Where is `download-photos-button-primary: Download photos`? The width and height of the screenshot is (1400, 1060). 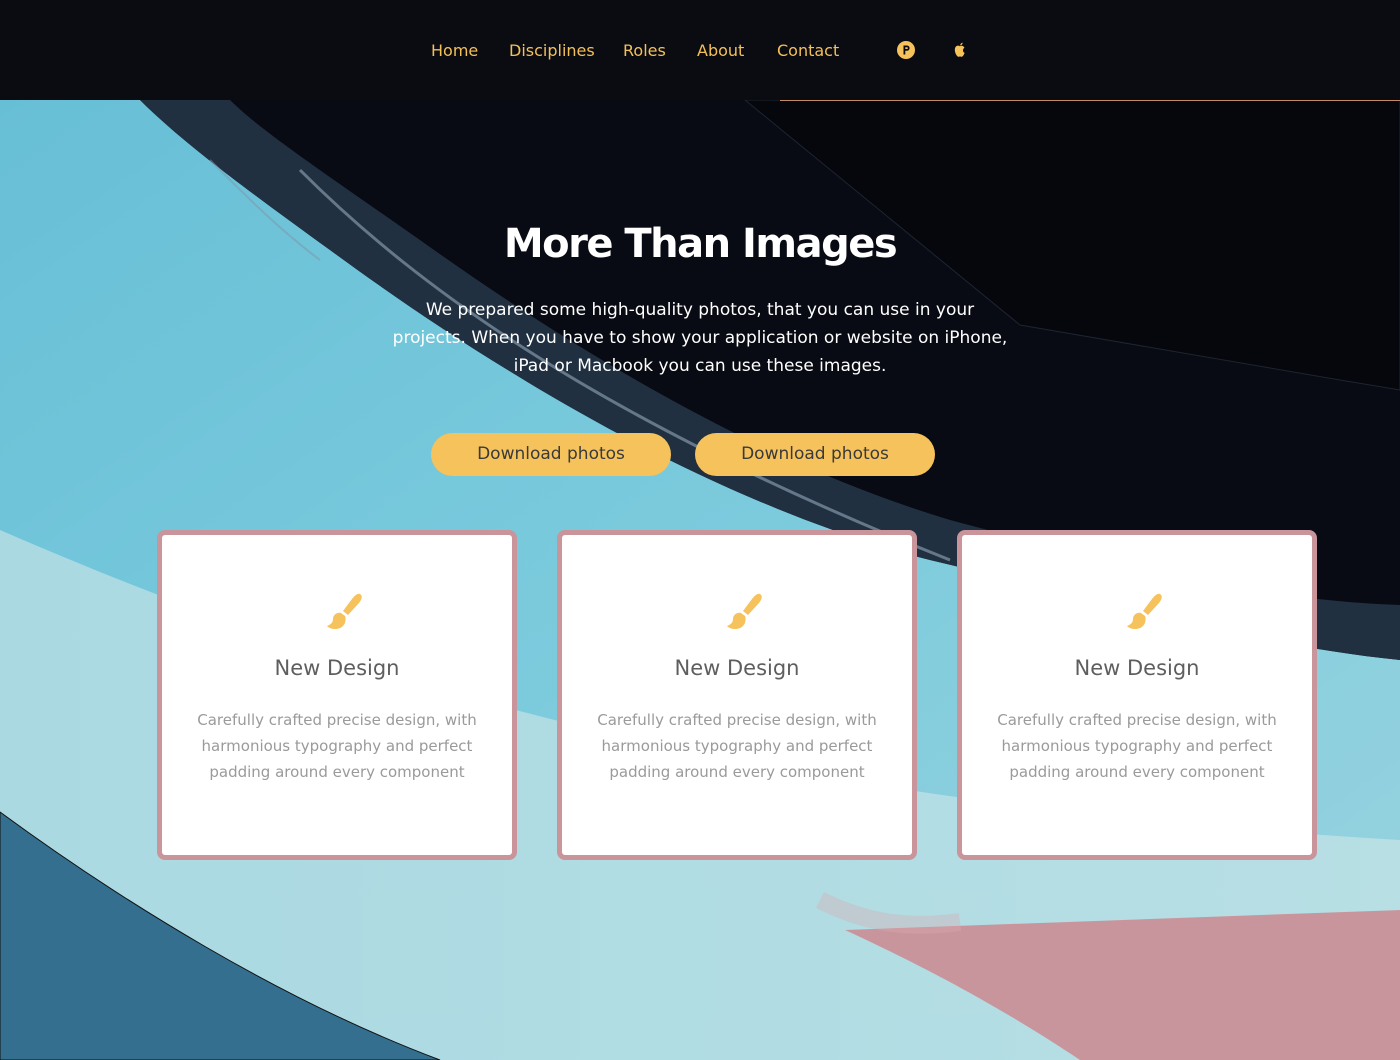
download-photos-button-primary: Download photos is located at coordinates (551, 454).